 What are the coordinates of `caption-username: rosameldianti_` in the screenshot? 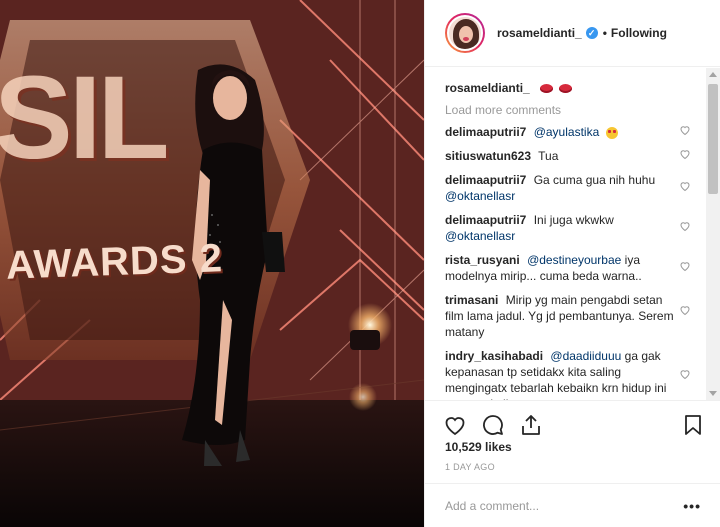 It's located at (487, 88).